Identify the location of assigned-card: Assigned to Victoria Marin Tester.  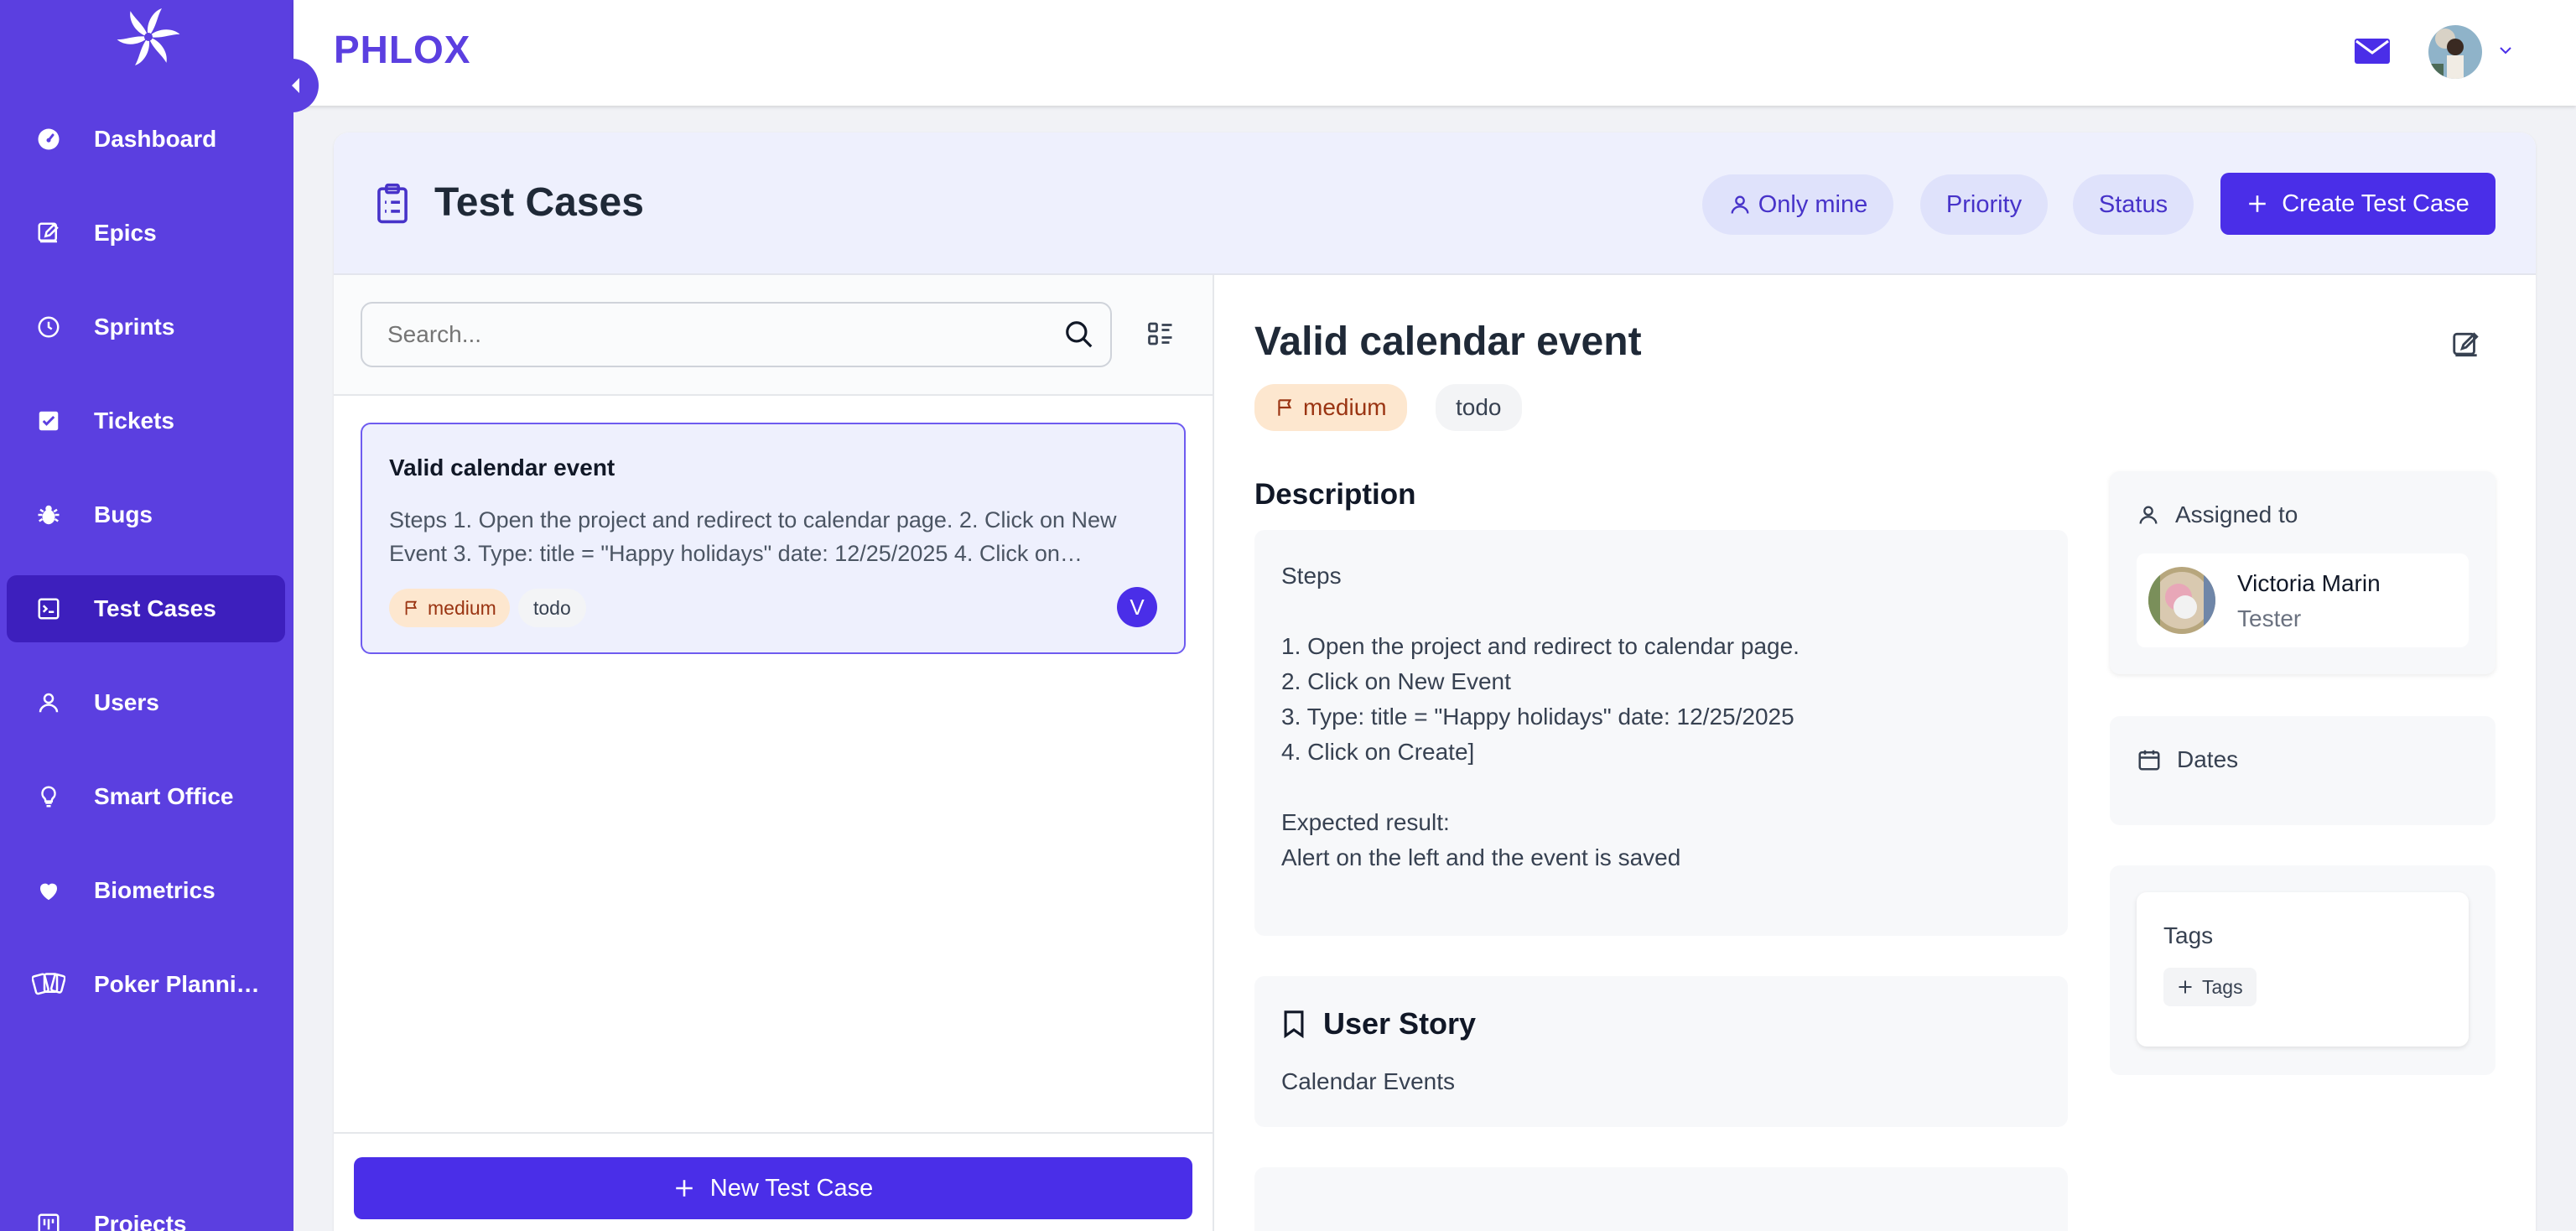
(2303, 572).